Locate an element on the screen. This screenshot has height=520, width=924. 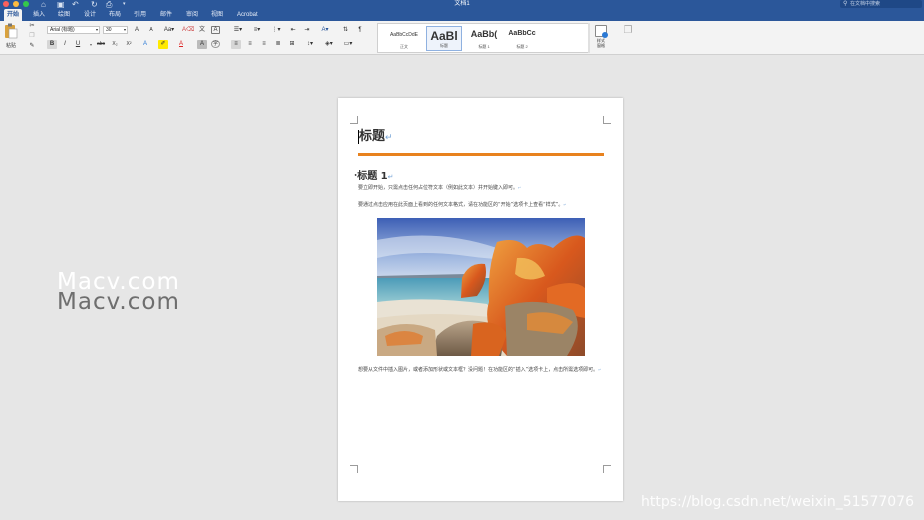
clear-format-icon: A⌫ is located at coordinates (188, 30).